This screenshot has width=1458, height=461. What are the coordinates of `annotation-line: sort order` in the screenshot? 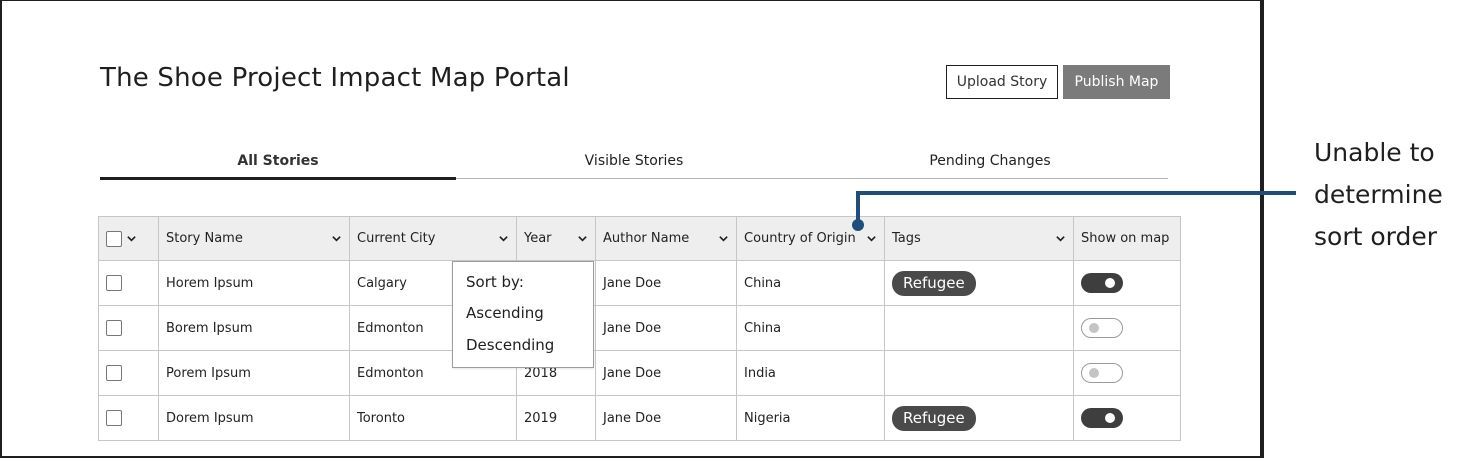 It's located at (1376, 236).